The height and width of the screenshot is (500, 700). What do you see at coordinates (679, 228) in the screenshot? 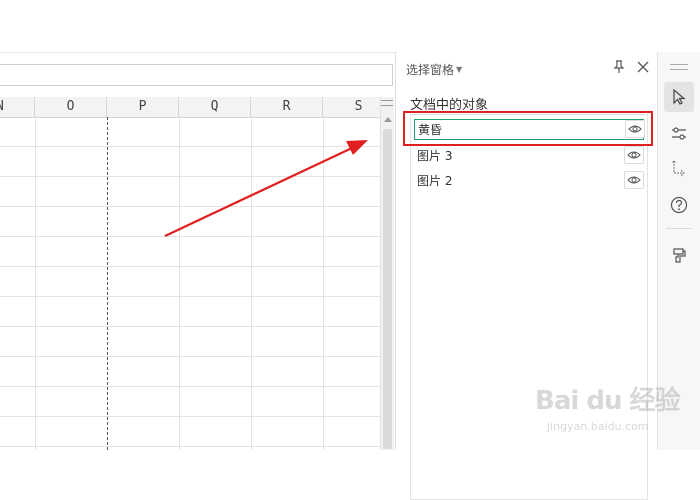
I see `rail-divider` at bounding box center [679, 228].